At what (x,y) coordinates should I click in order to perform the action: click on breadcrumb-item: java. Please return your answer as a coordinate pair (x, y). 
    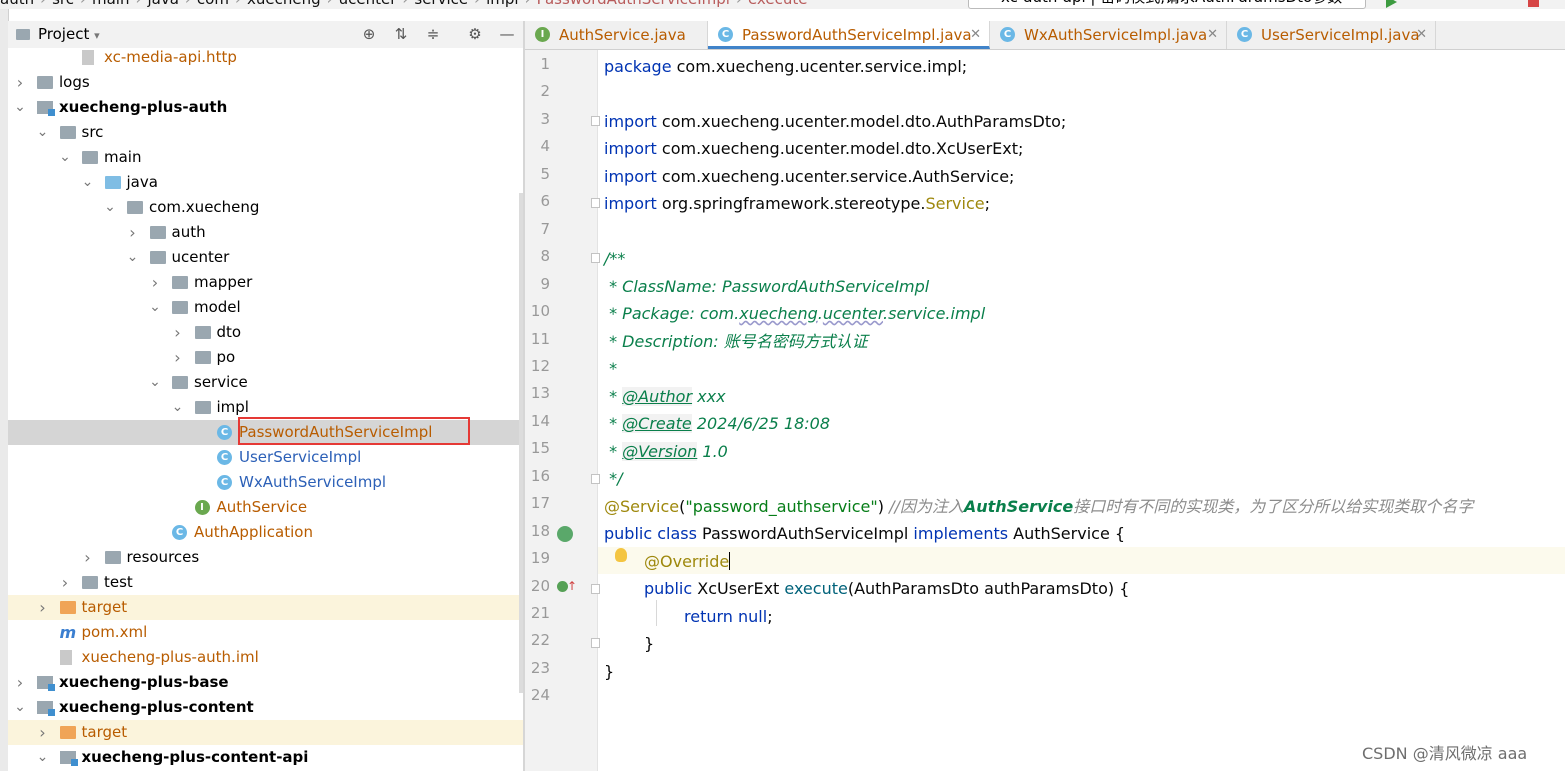
    Looking at the image, I should click on (162, 4).